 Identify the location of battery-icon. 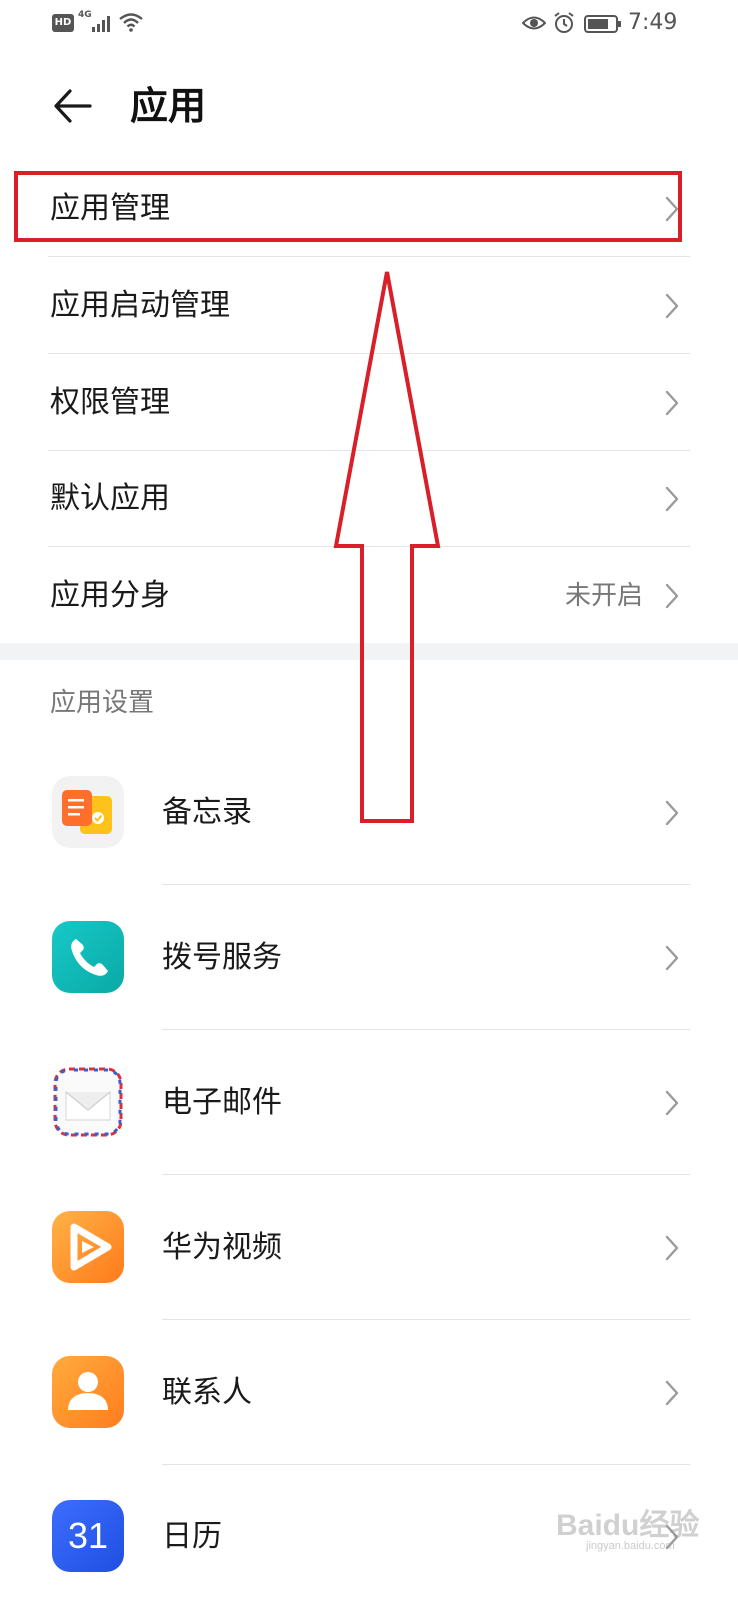
(602, 24).